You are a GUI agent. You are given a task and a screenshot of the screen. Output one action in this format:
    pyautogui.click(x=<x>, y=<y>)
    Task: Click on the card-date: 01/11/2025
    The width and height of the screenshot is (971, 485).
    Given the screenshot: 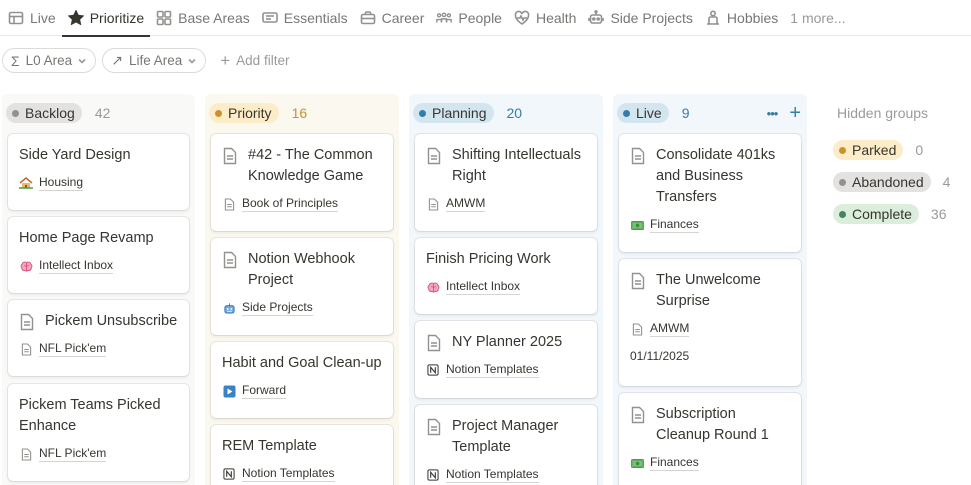 What is the action you would take?
    pyautogui.click(x=660, y=356)
    